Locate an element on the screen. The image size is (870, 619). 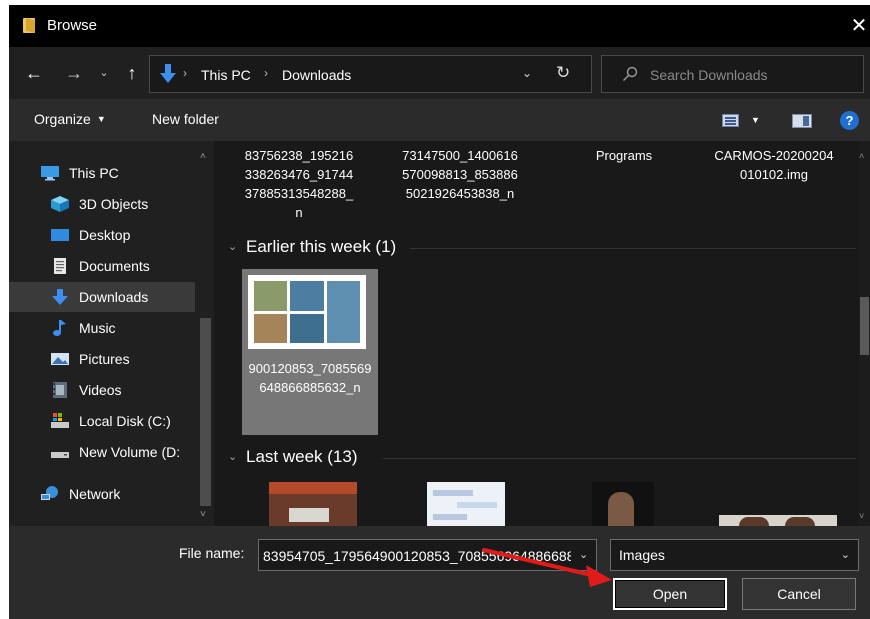
sidebar-item-pictures: Pictures is located at coordinates (102, 359).